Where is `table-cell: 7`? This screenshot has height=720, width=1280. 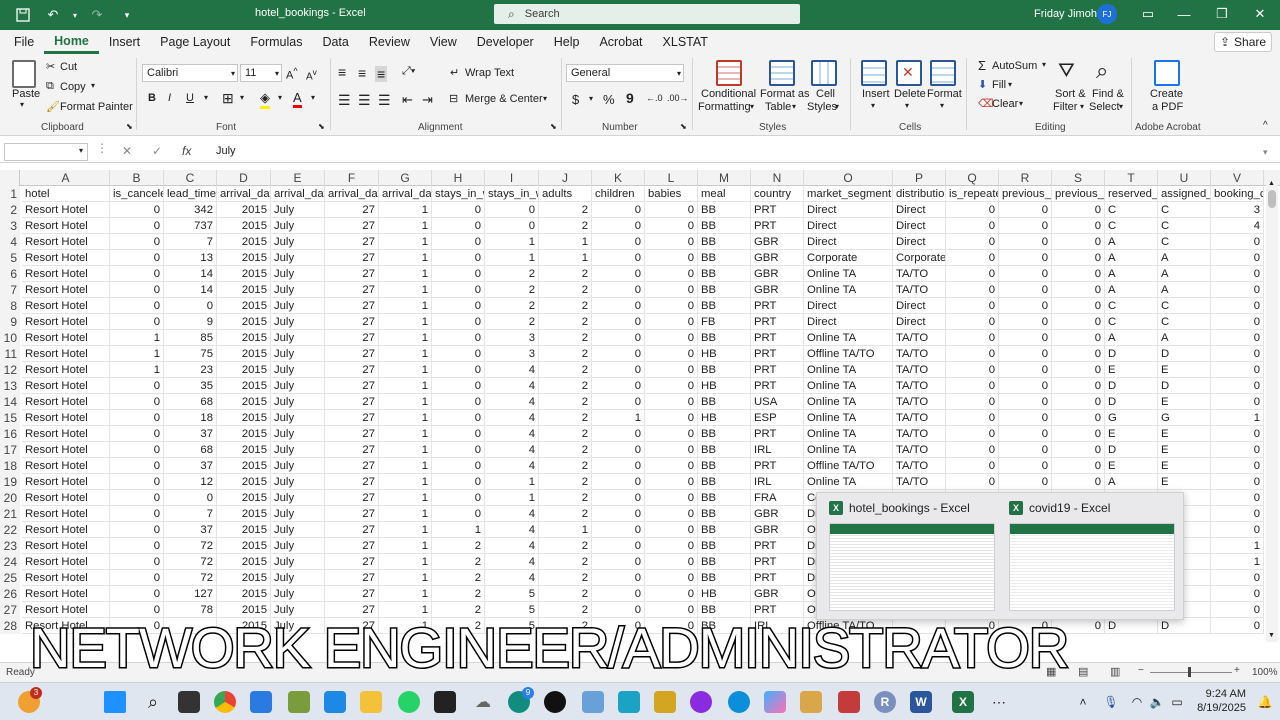 table-cell: 7 is located at coordinates (190, 242).